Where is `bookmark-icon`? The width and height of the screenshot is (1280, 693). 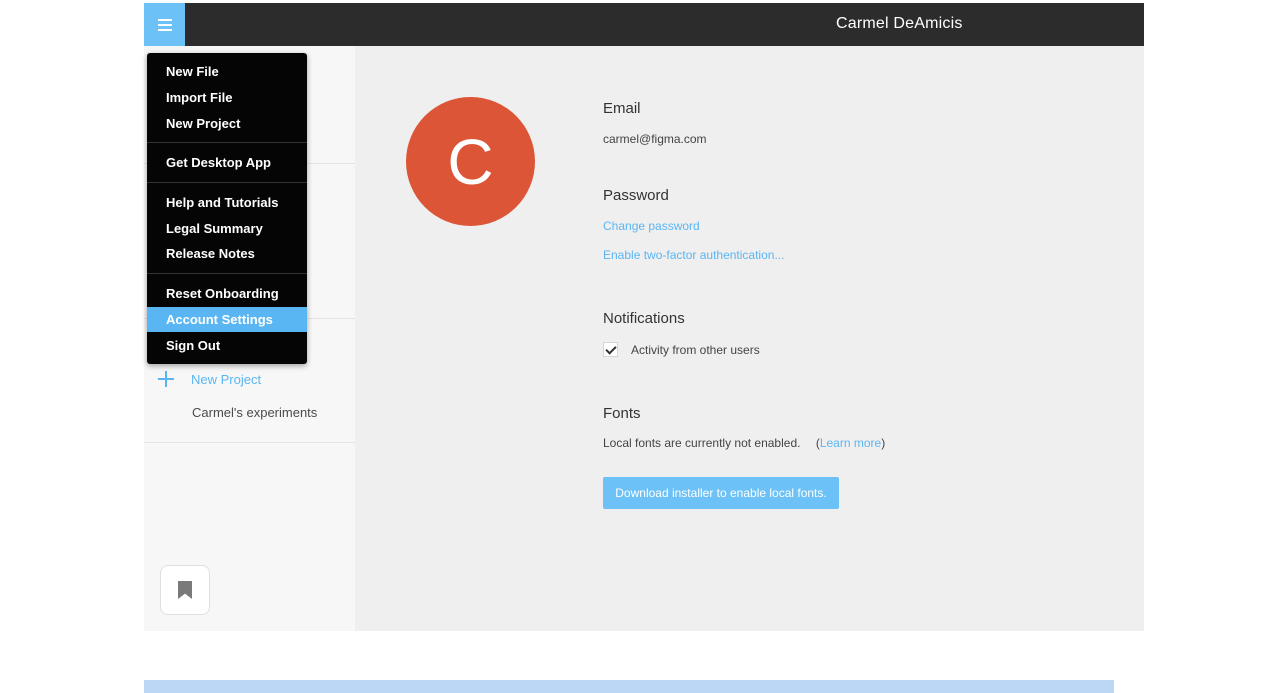 bookmark-icon is located at coordinates (185, 590).